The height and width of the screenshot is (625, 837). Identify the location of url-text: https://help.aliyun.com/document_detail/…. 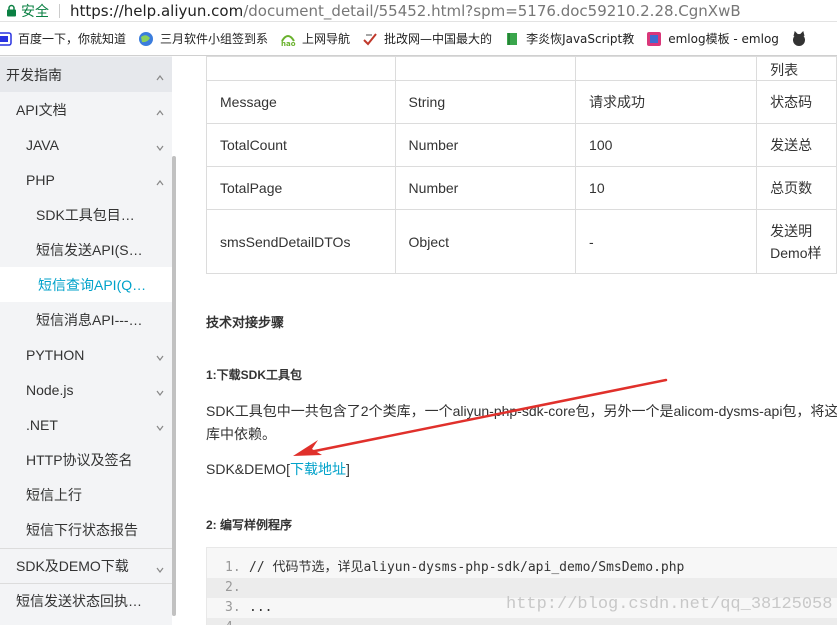
(405, 11).